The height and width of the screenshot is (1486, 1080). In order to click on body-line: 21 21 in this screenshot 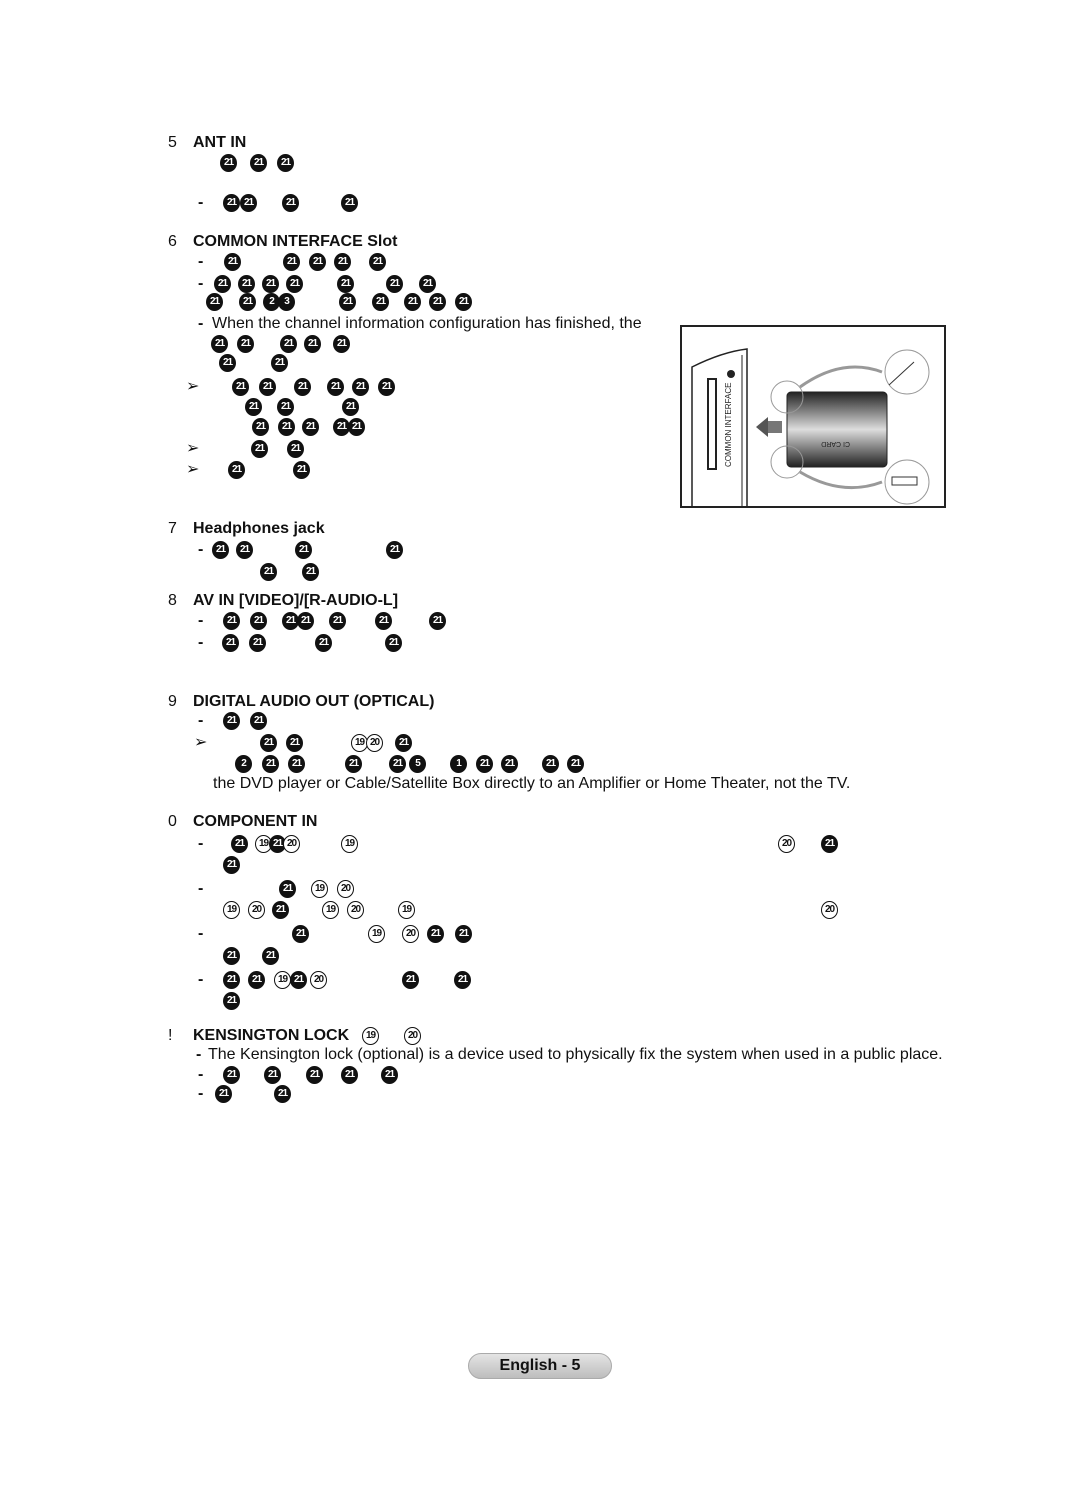, I will do `click(540, 956)`.